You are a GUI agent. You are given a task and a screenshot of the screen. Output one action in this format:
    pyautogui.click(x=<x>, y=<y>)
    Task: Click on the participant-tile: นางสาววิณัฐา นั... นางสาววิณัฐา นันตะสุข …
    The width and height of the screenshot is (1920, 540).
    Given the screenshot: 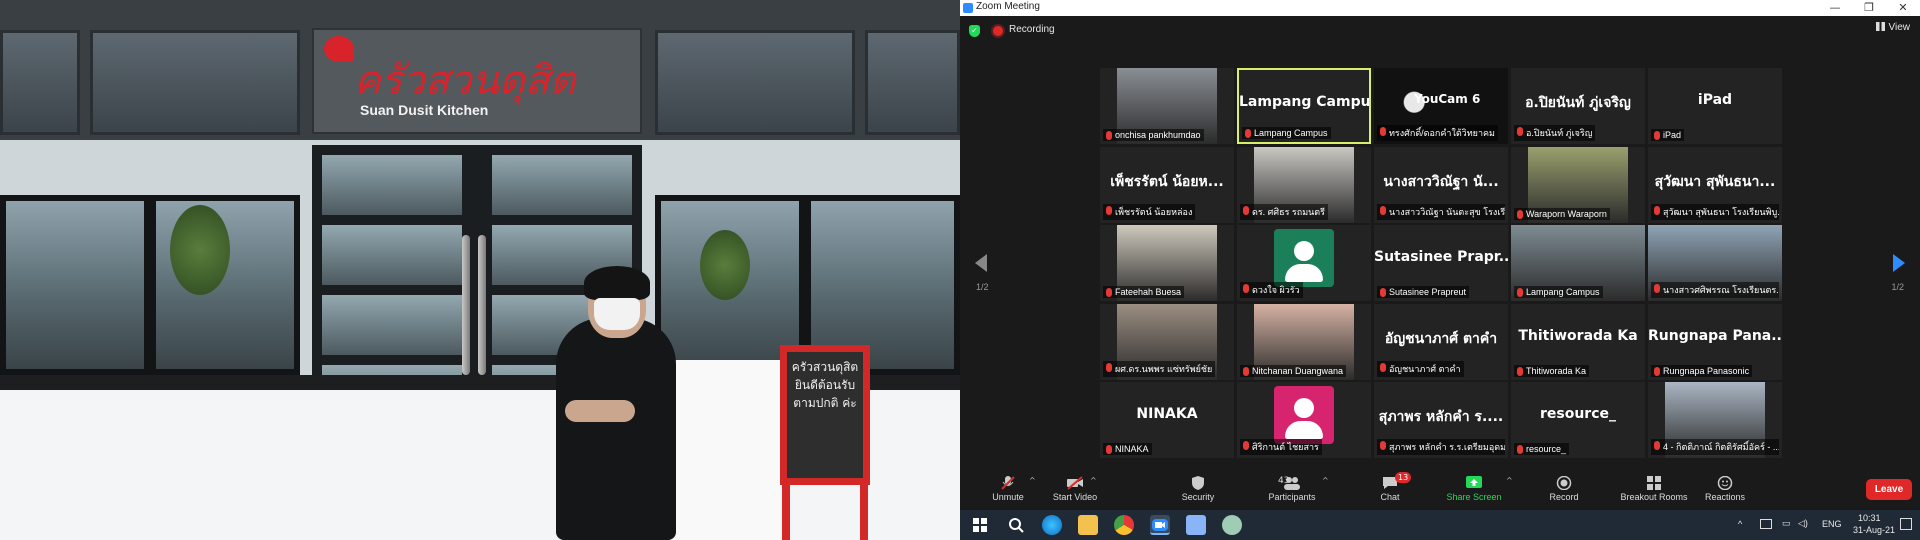 What is the action you would take?
    pyautogui.click(x=1441, y=184)
    